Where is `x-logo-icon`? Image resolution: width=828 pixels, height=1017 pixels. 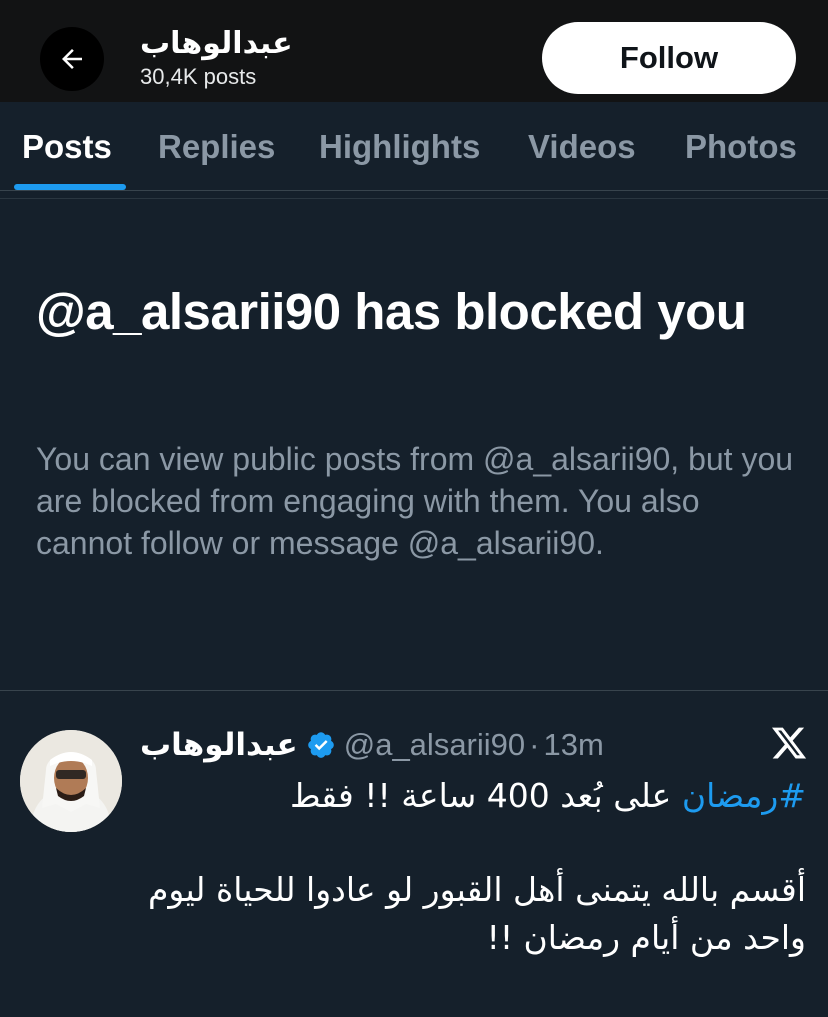 x-logo-icon is located at coordinates (789, 743).